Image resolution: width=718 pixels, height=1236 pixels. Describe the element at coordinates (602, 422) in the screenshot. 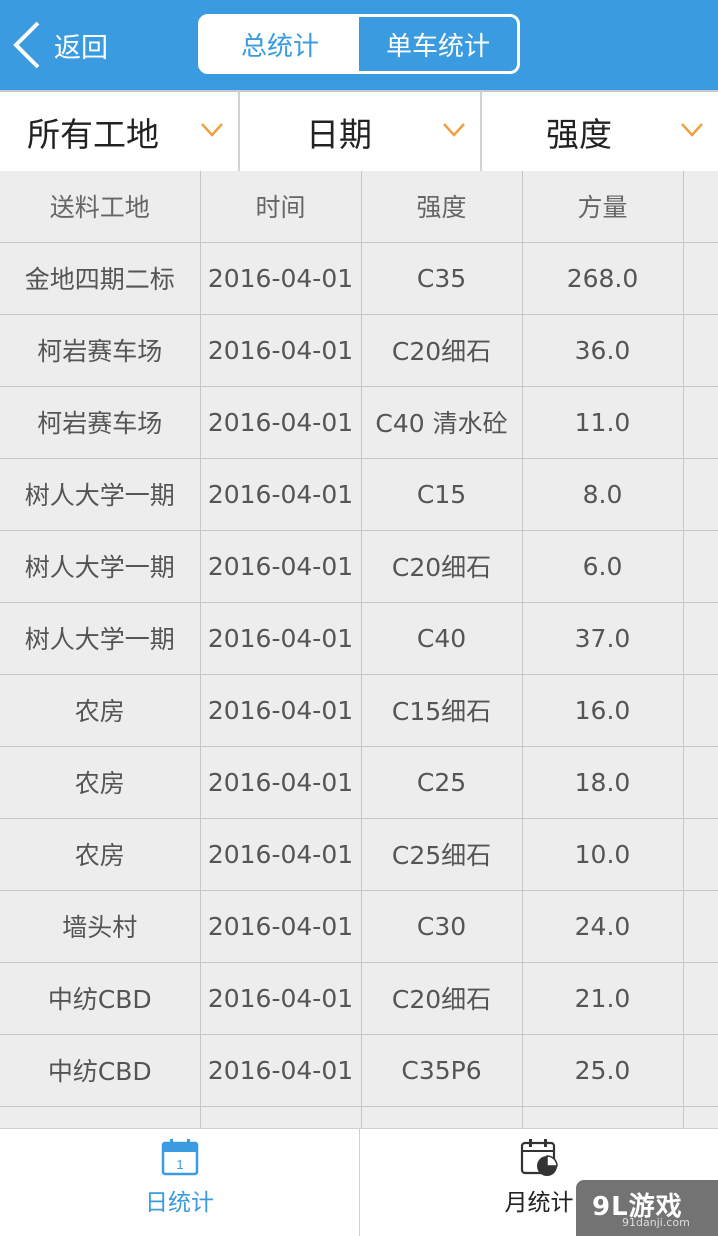

I see `cell-volume: 11.0` at that location.